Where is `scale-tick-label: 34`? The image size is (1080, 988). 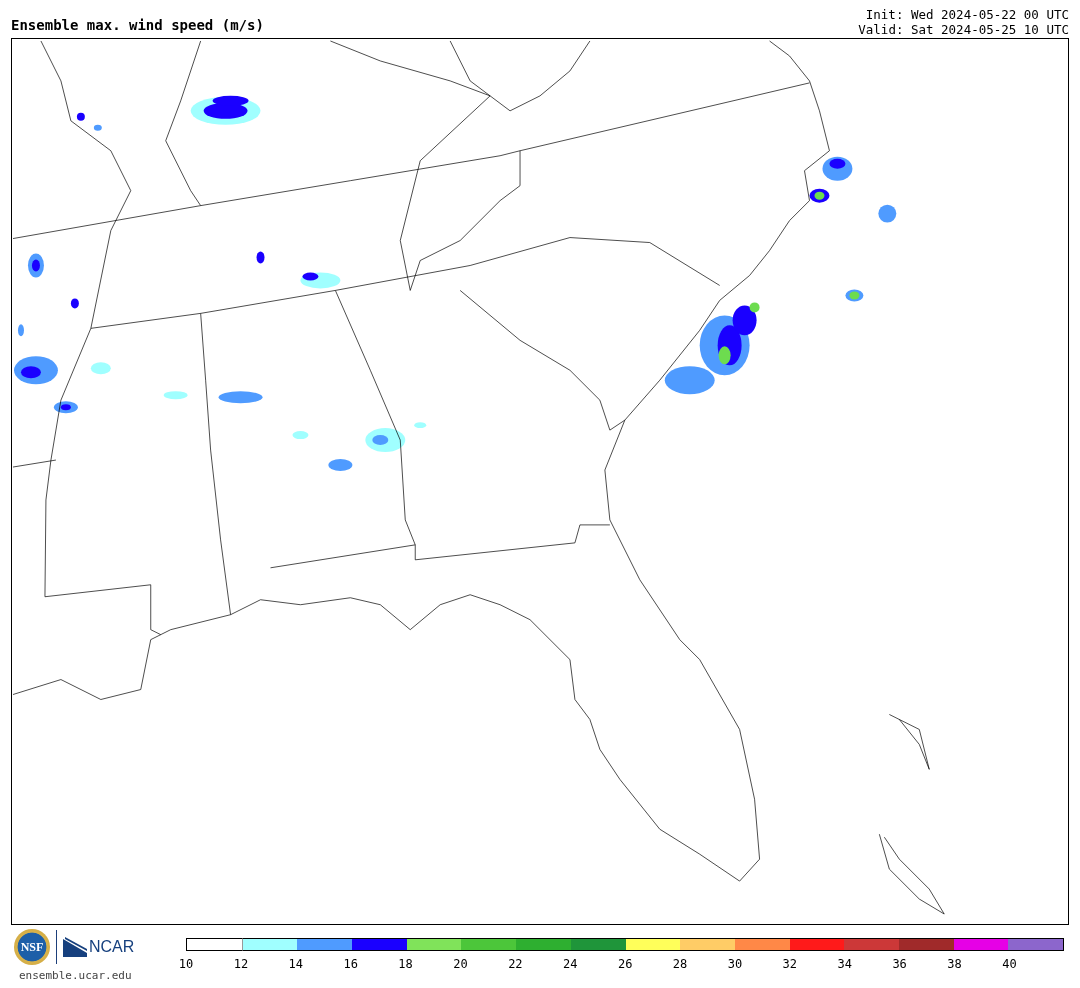 scale-tick-label: 34 is located at coordinates (845, 964).